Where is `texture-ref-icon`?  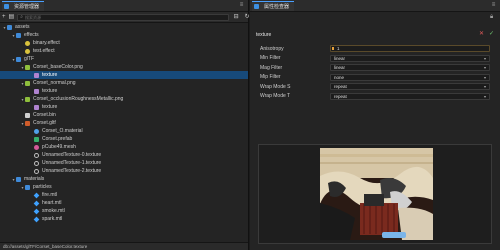 texture-ref-icon is located at coordinates (36, 171).